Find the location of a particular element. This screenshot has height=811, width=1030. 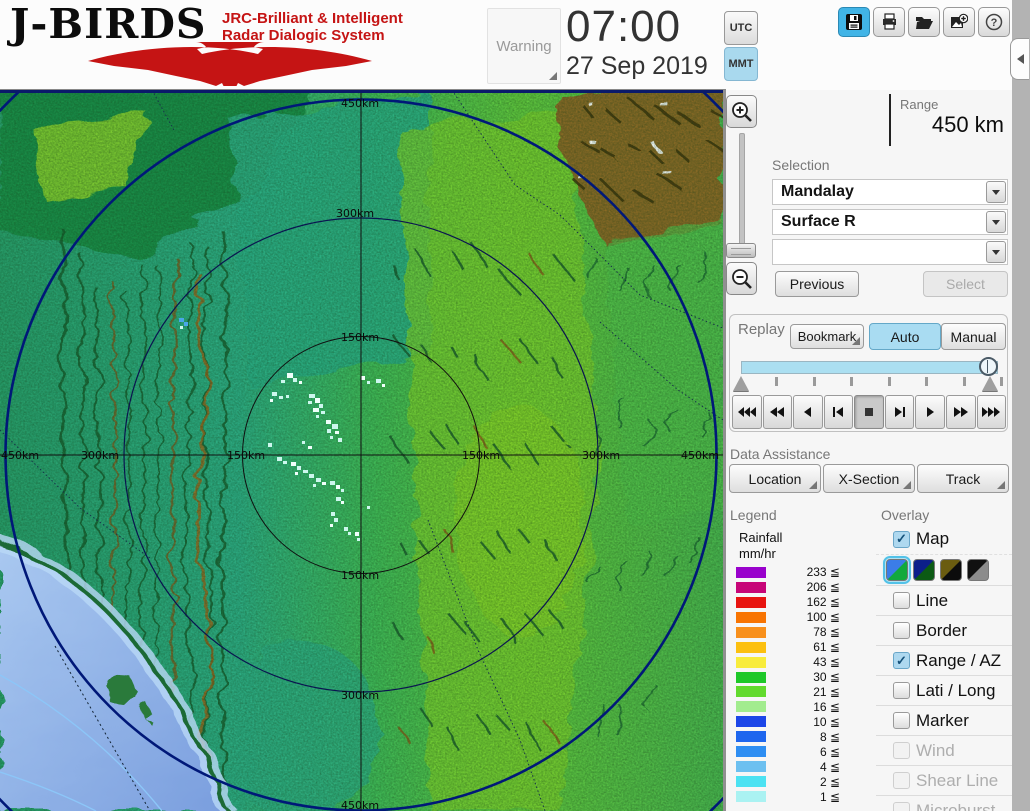

replay-timeline-track is located at coordinates (869, 367).